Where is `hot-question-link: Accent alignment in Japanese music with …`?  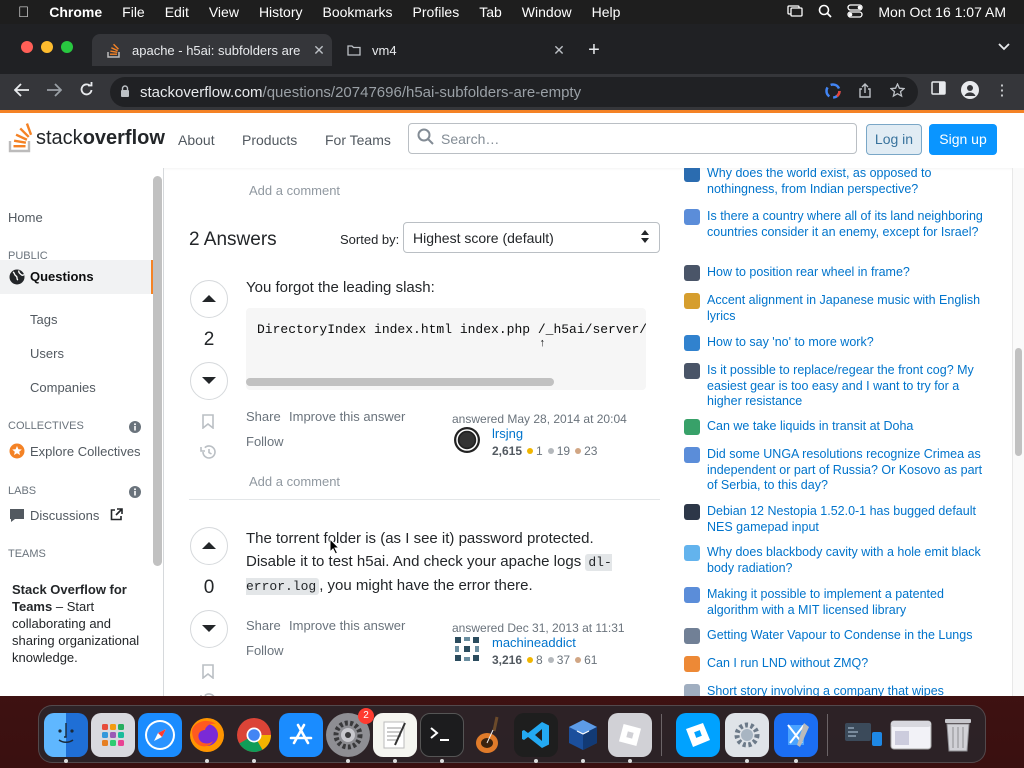 hot-question-link: Accent alignment in Japanese music with … is located at coordinates (834, 308).